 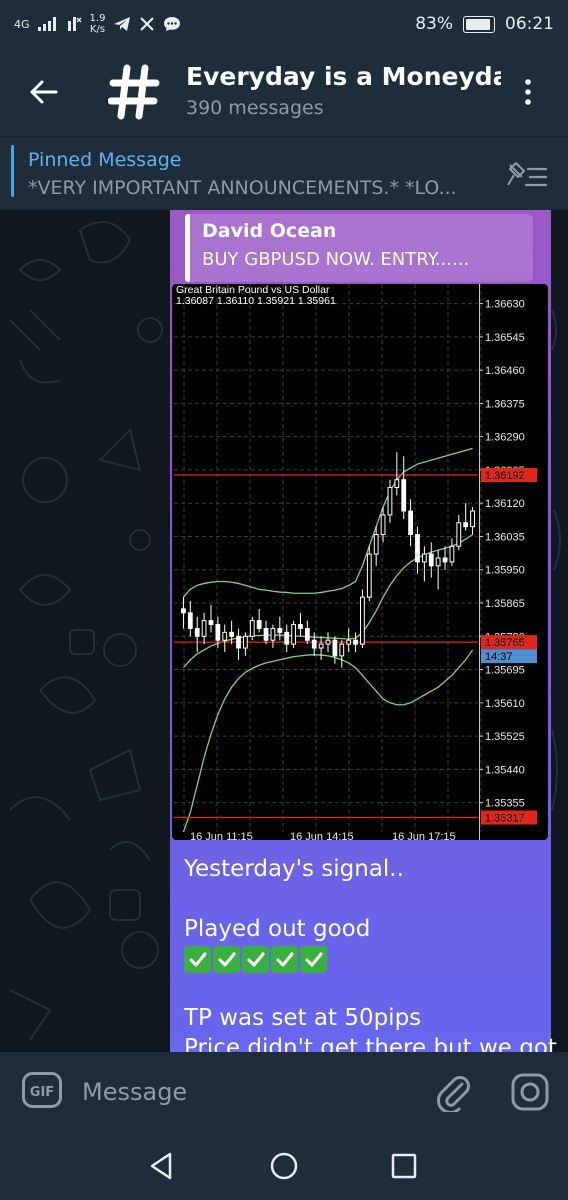 What do you see at coordinates (284, 24) in the screenshot?
I see `status-bar: 4G 1.9 K/s 83% 06:21` at bounding box center [284, 24].